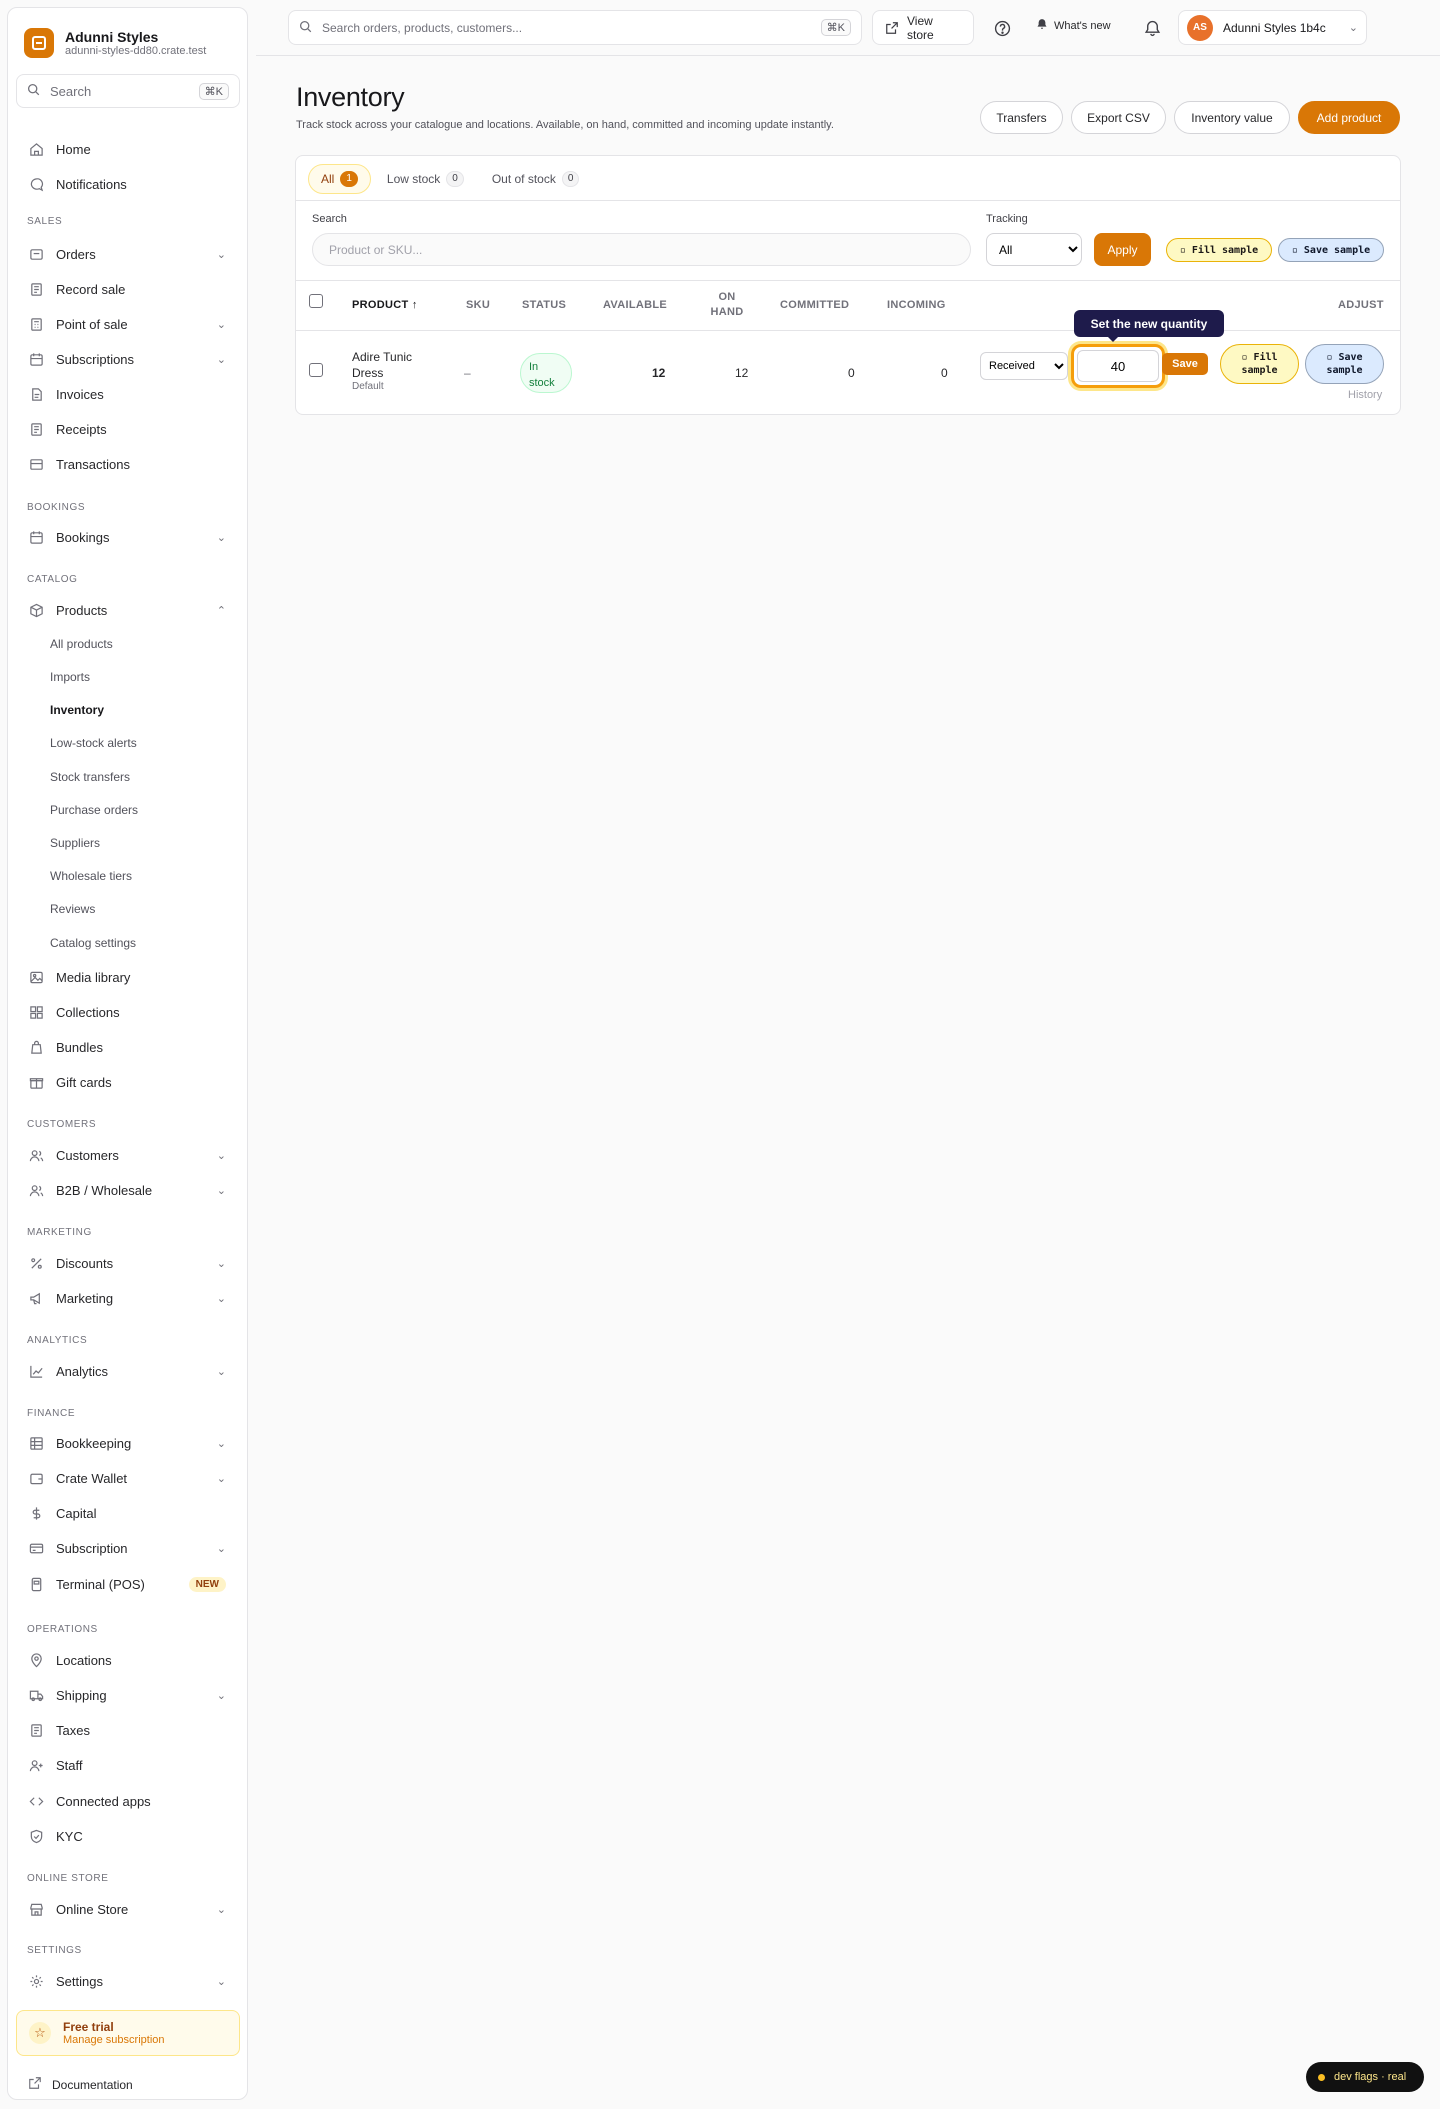 This screenshot has height=2109, width=1440. What do you see at coordinates (128, 1730) in the screenshot?
I see `sidebar-item-taxes: Taxes` at bounding box center [128, 1730].